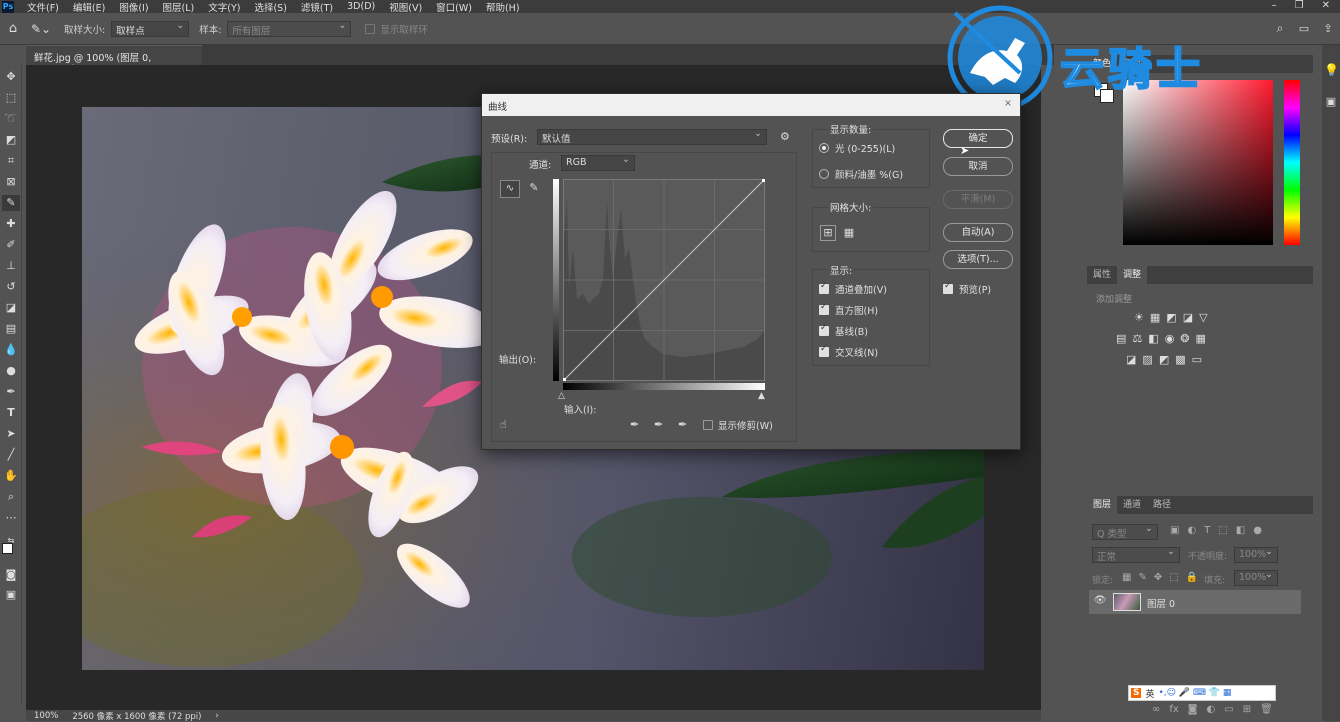  Describe the element at coordinates (11, 266) in the screenshot. I see `clone-stamp-tool-icon: ⊥` at that location.